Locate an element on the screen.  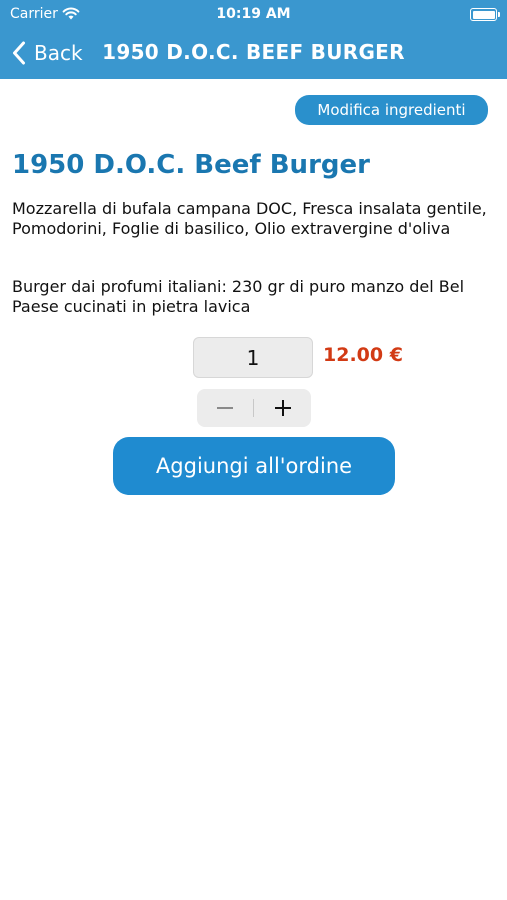
product-price: 12.00 € is located at coordinates (363, 355).